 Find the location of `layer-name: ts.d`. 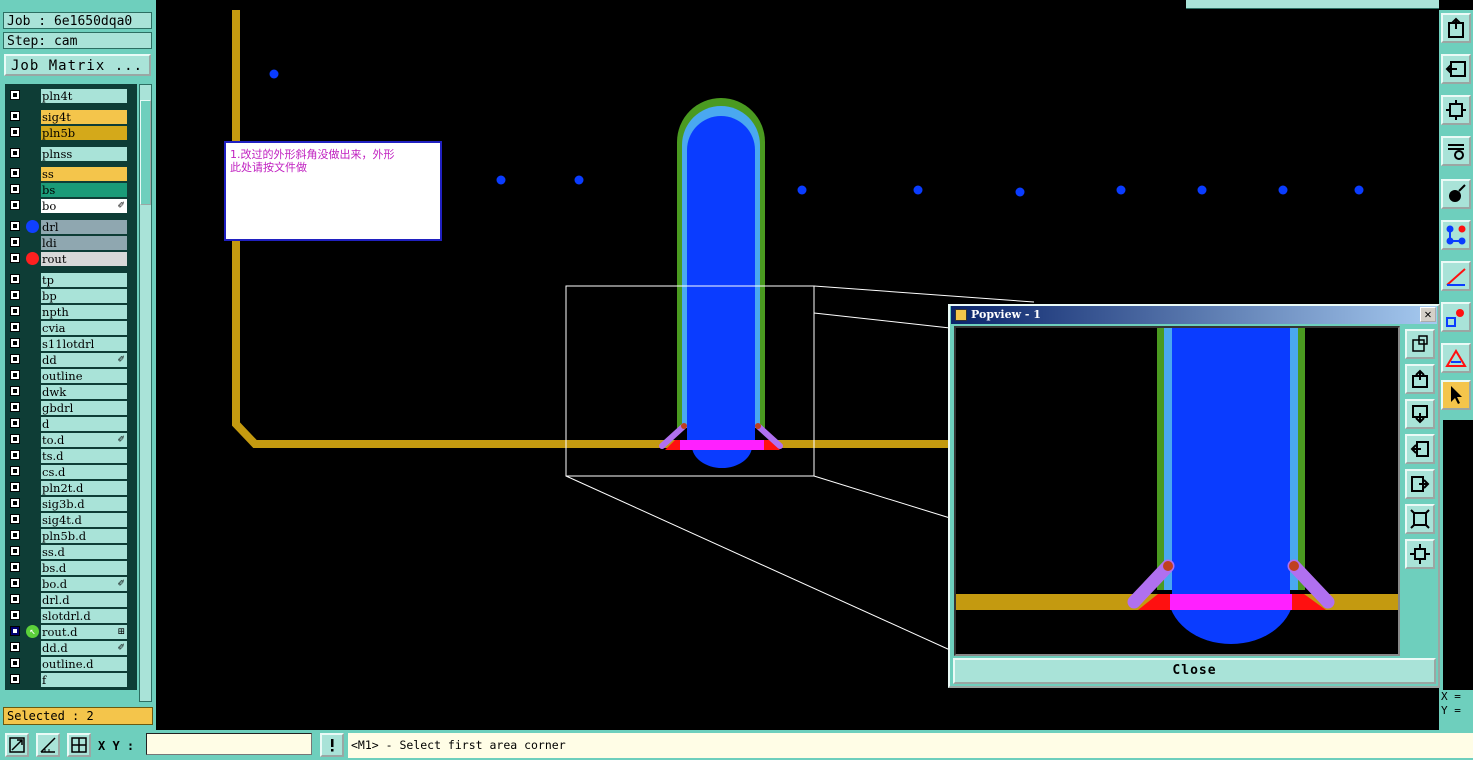

layer-name: ts.d is located at coordinates (84, 456).